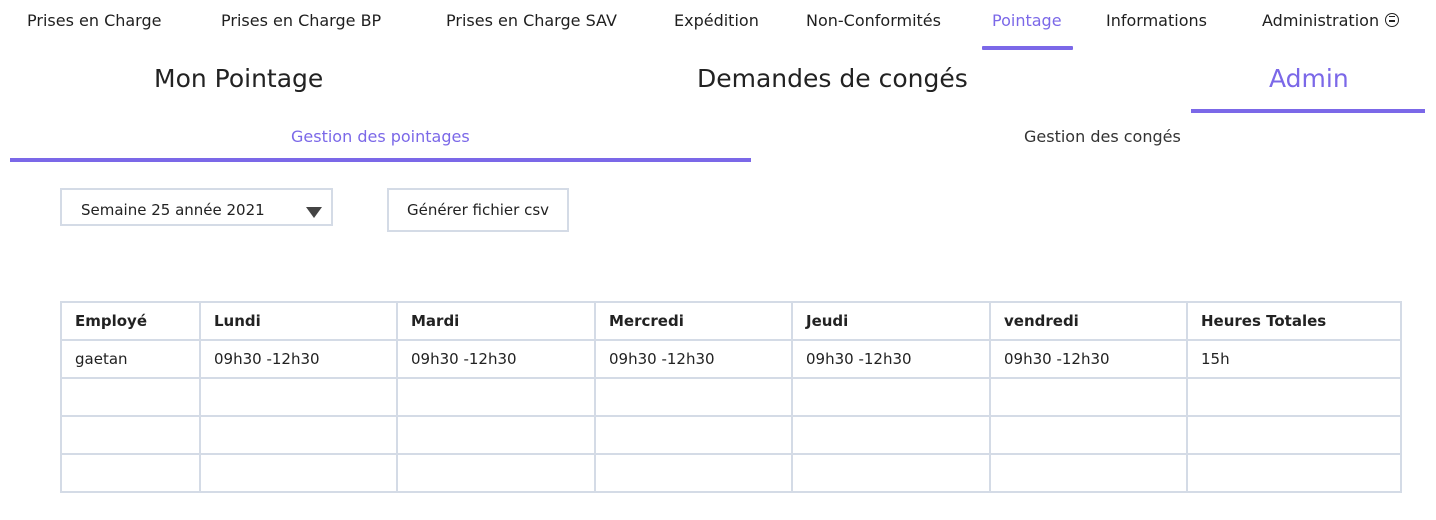 The width and height of the screenshot is (1436, 520). I want to click on subtab-active-indicator, so click(380, 160).